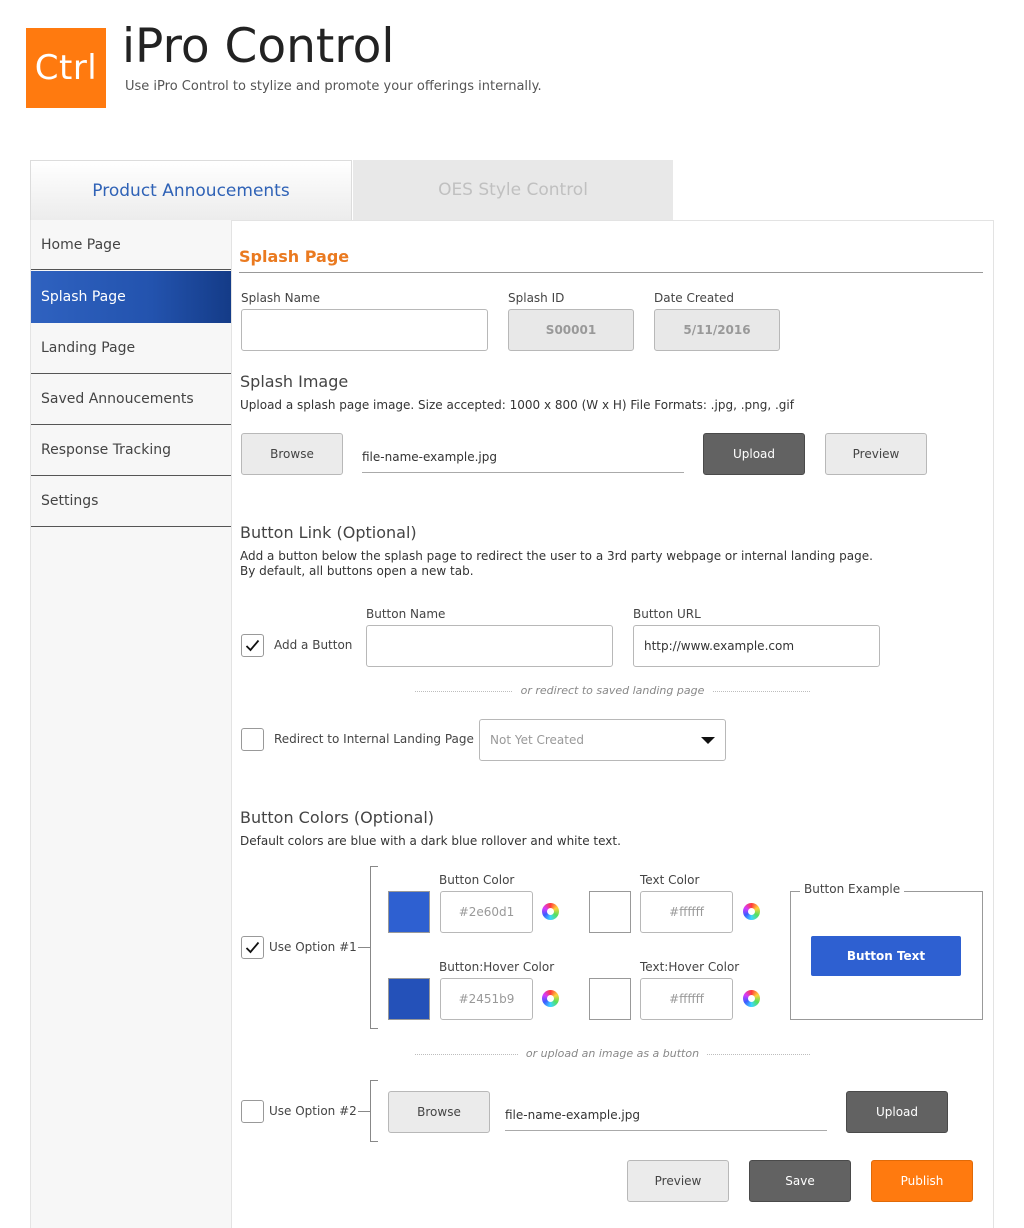  I want to click on text-color-label: Text Color, so click(670, 880).